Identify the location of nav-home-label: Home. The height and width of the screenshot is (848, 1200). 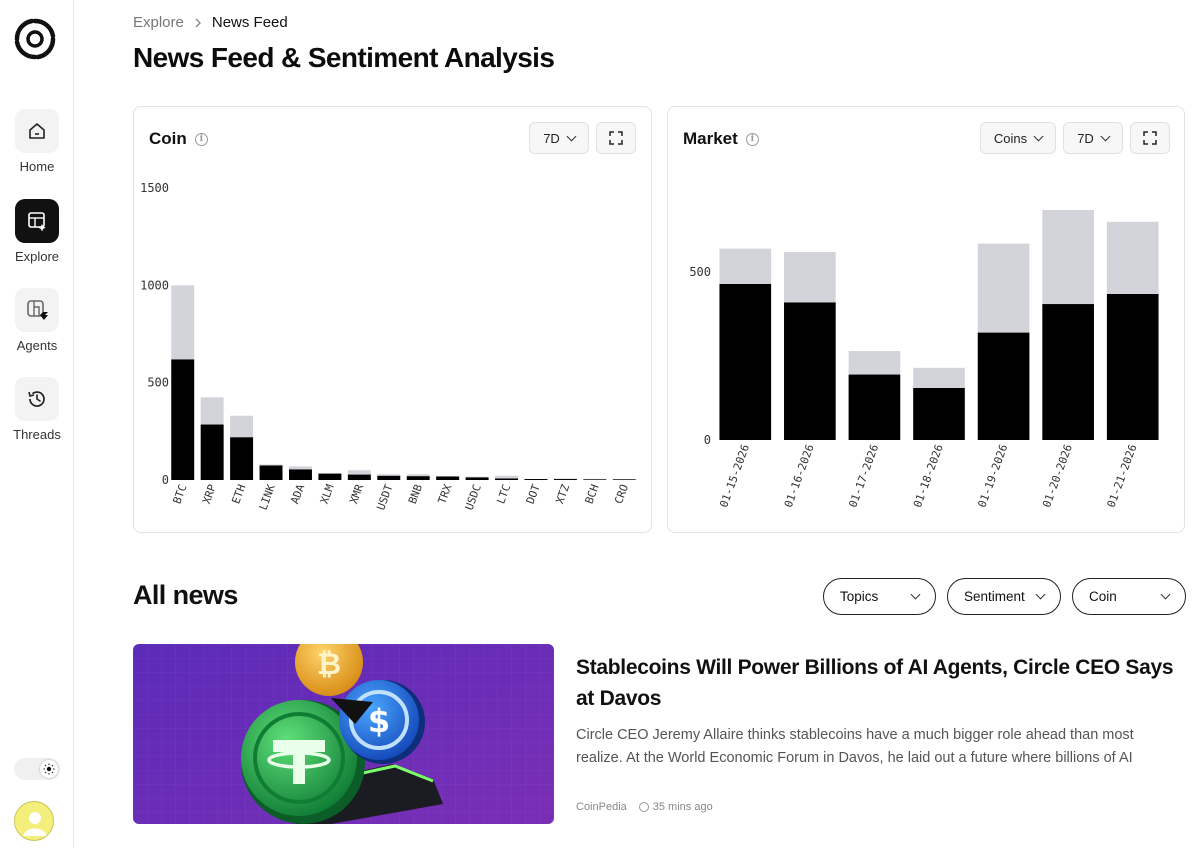
(37, 166).